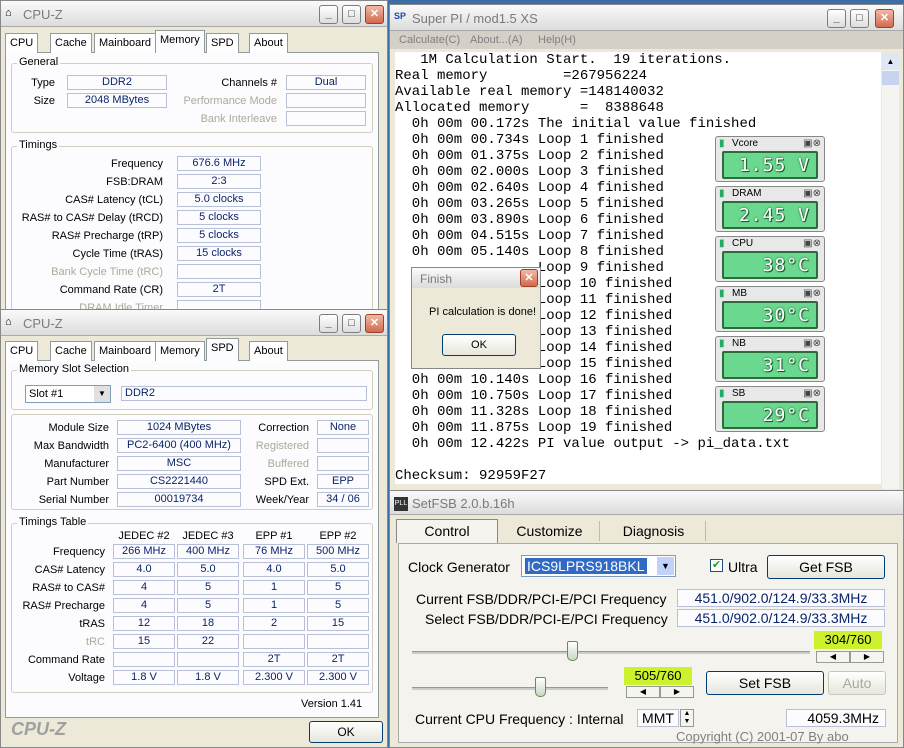 The height and width of the screenshot is (748, 904). What do you see at coordinates (338, 659) in the screenshot?
I see `table-cell: 2T` at bounding box center [338, 659].